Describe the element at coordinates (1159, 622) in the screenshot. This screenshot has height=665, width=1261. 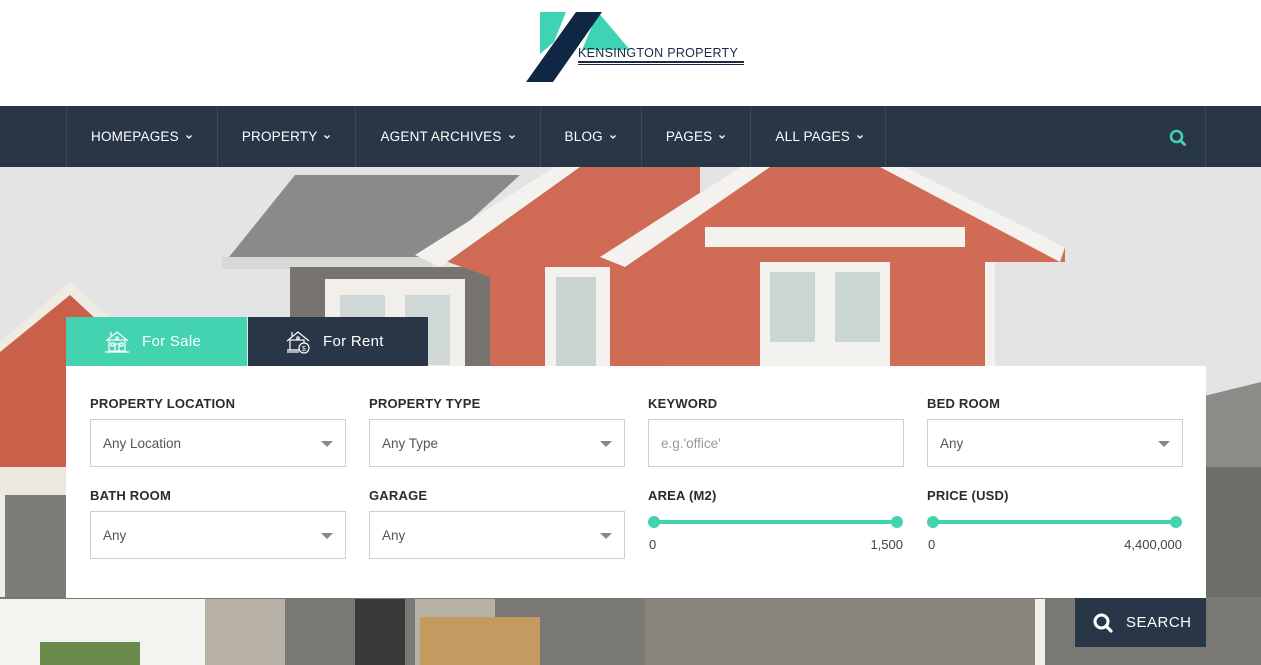
I see `search-button-label: SEARCH` at that location.